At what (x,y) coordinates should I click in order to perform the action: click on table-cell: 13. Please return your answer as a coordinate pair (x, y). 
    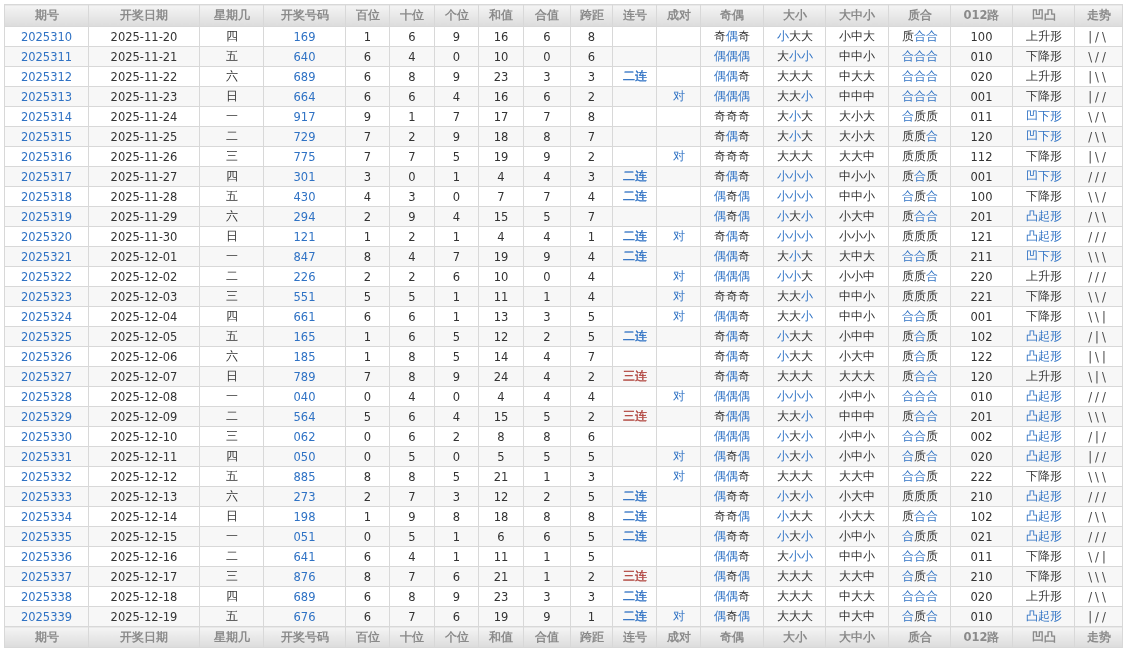
    Looking at the image, I should click on (501, 316).